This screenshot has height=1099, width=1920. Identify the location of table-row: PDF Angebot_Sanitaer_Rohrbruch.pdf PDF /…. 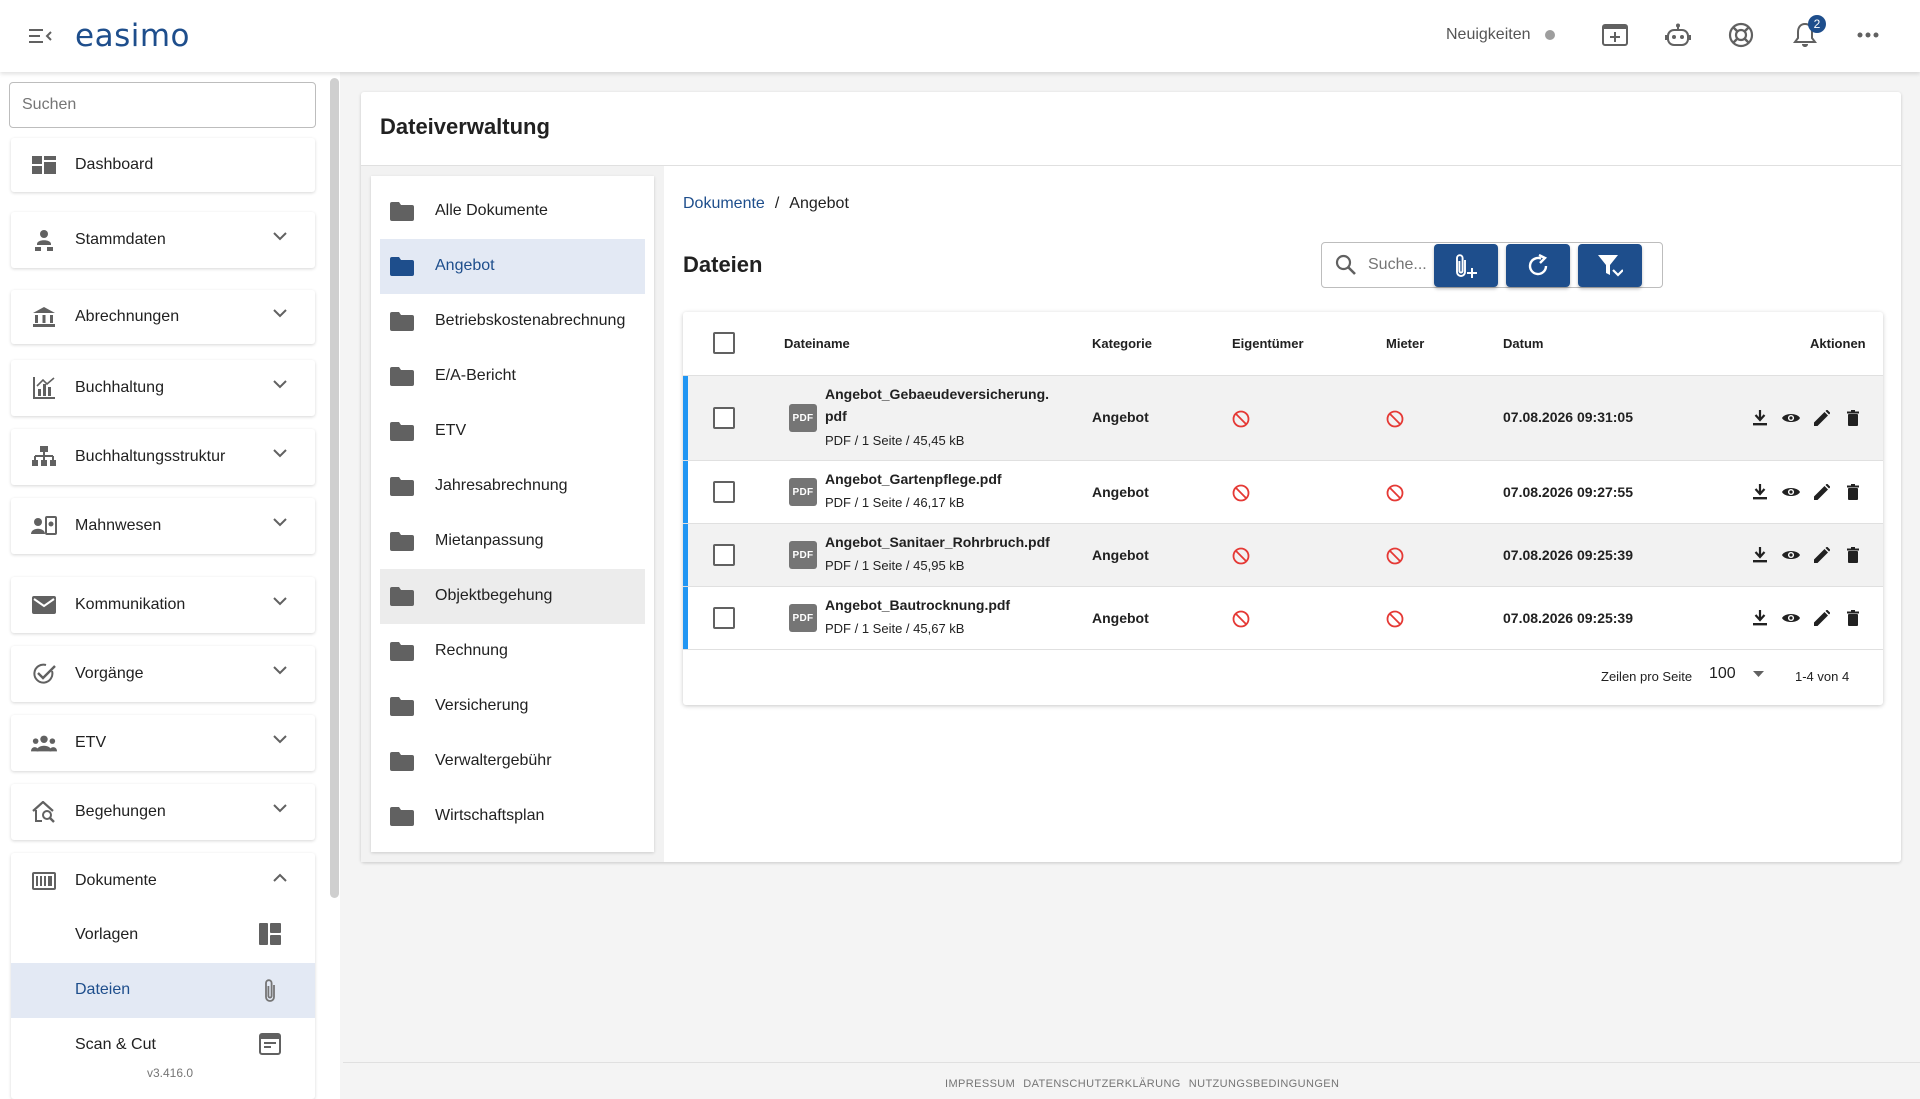
(1283, 555).